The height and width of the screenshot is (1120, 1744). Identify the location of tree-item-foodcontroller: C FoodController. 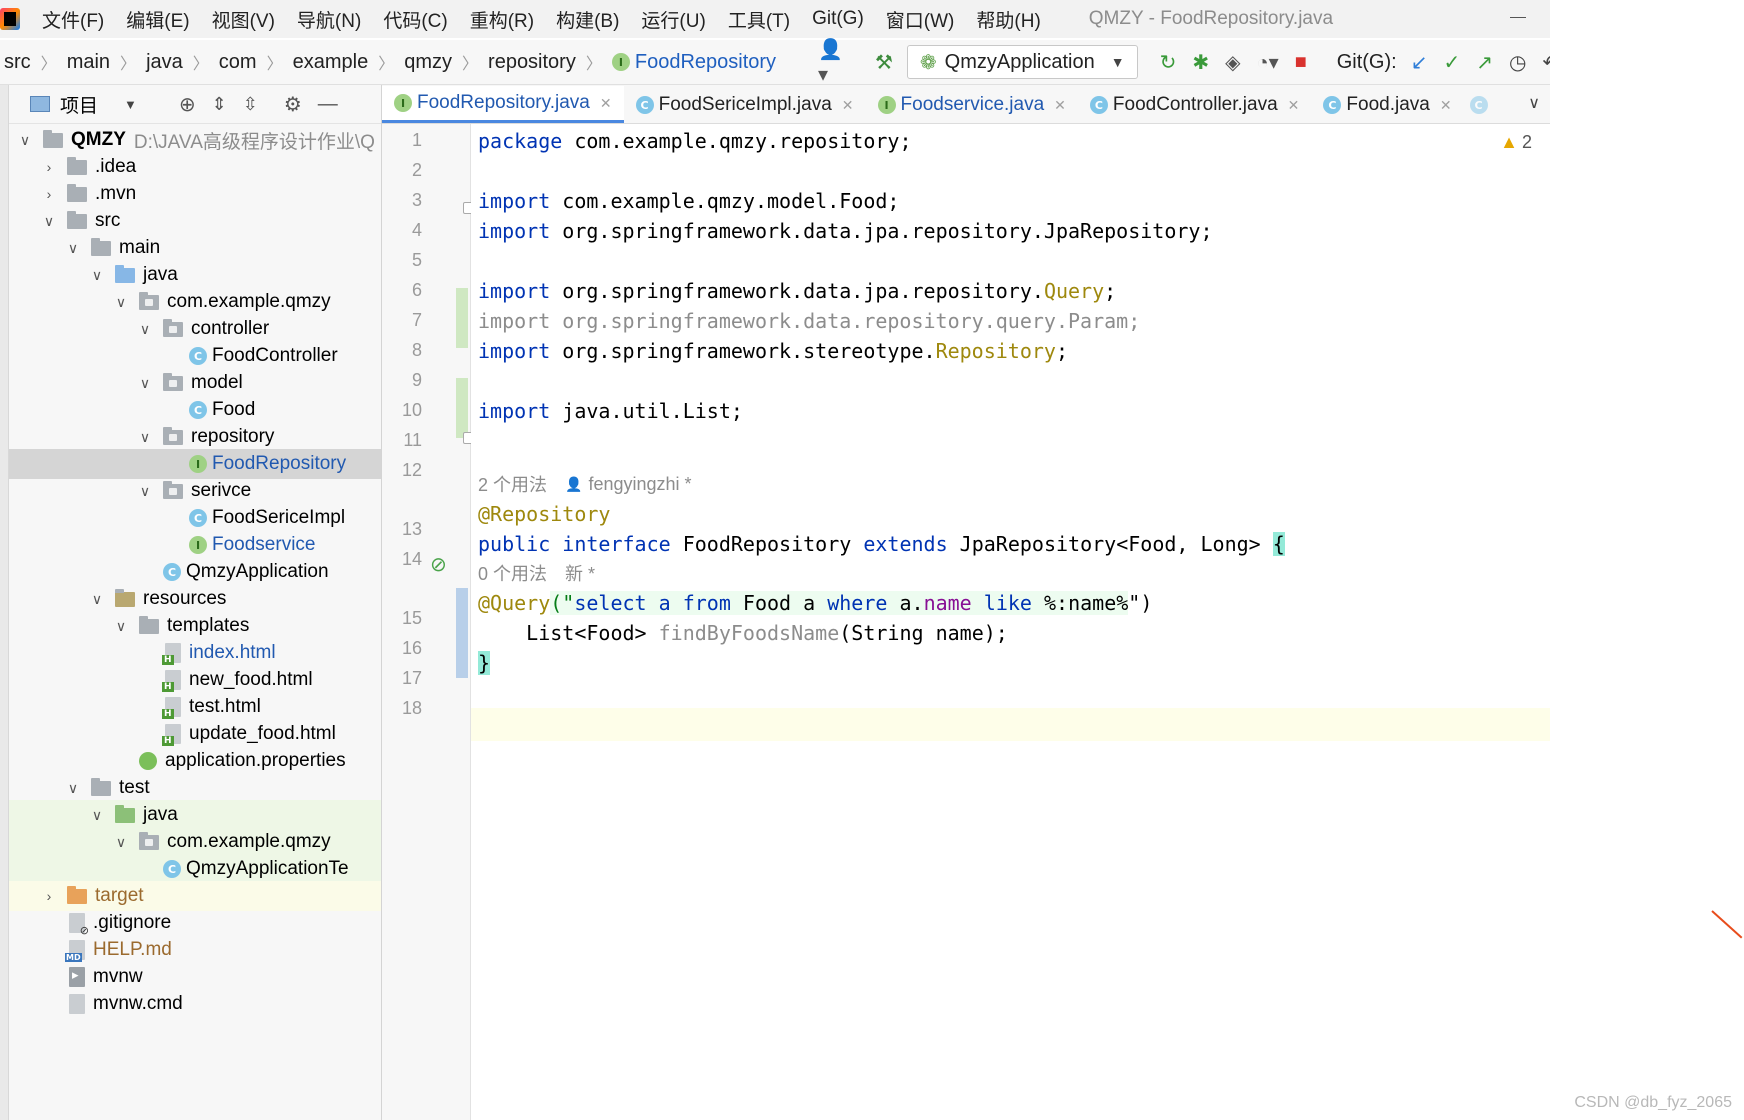
(195, 356).